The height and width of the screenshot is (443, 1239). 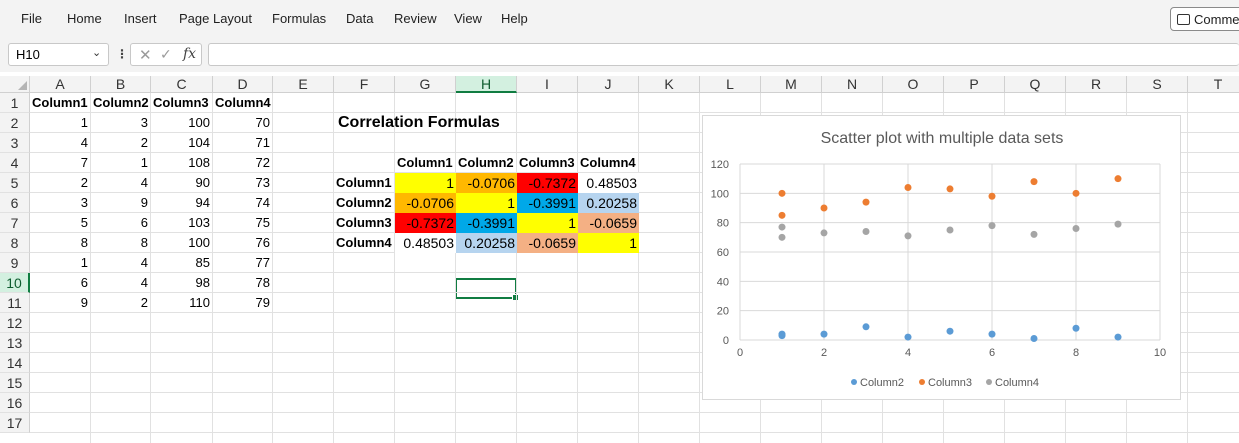 What do you see at coordinates (242, 183) in the screenshot?
I see `table-cell: 73` at bounding box center [242, 183].